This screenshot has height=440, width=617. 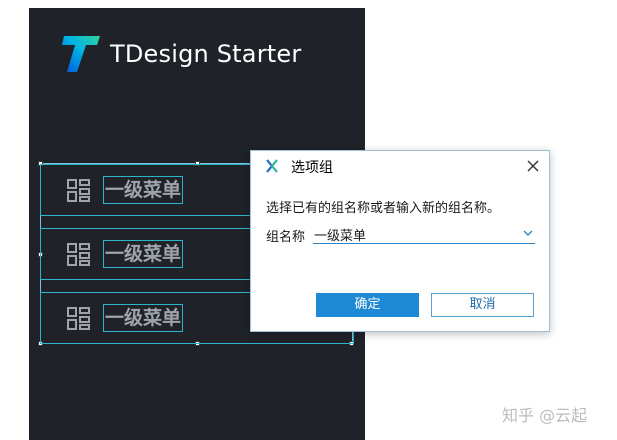 I want to click on tdesign-logo-icon, so click(x=81, y=54).